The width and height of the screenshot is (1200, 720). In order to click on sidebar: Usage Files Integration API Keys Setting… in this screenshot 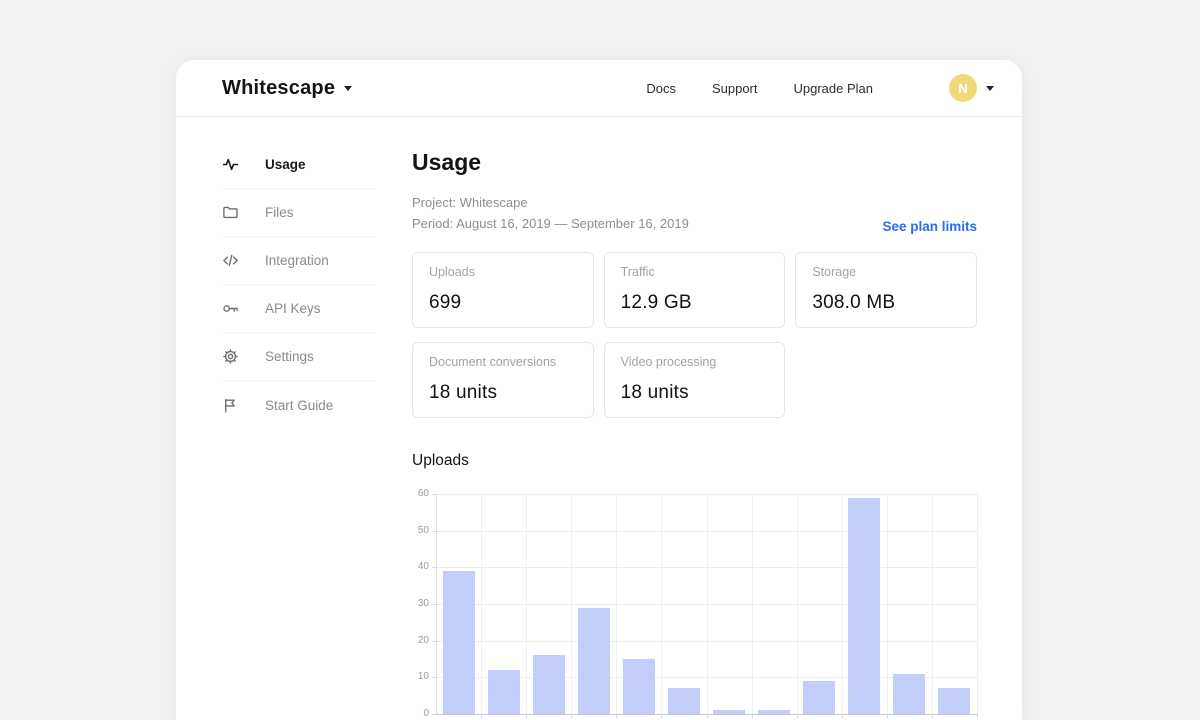, I will do `click(276, 418)`.